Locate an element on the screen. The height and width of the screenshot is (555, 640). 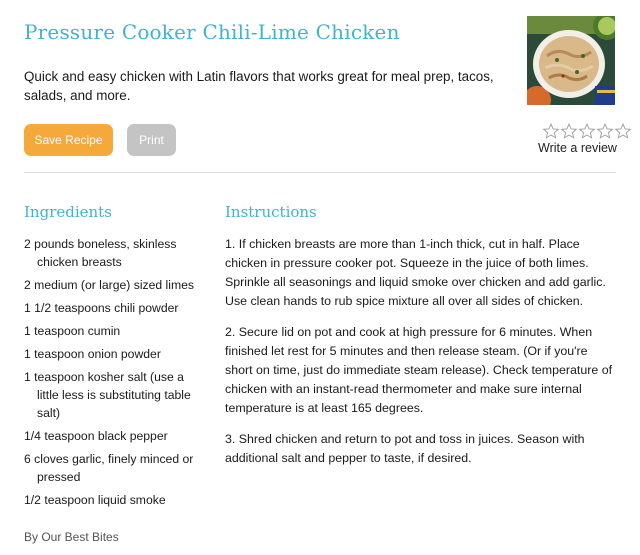
save-recipe-button: Save Recipe is located at coordinates (68, 140).